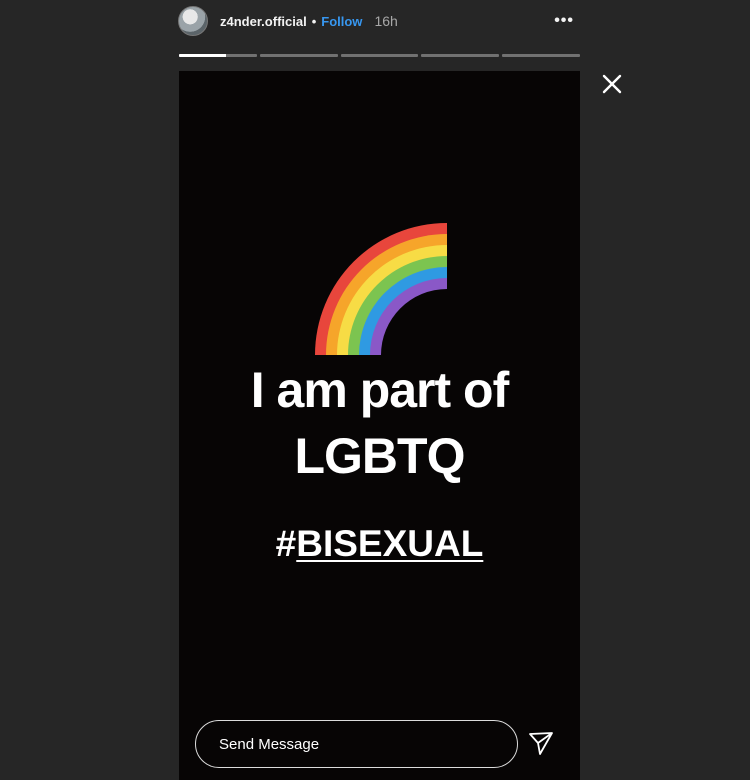 This screenshot has width=750, height=780. Describe the element at coordinates (541, 743) in the screenshot. I see `send-icon` at that location.